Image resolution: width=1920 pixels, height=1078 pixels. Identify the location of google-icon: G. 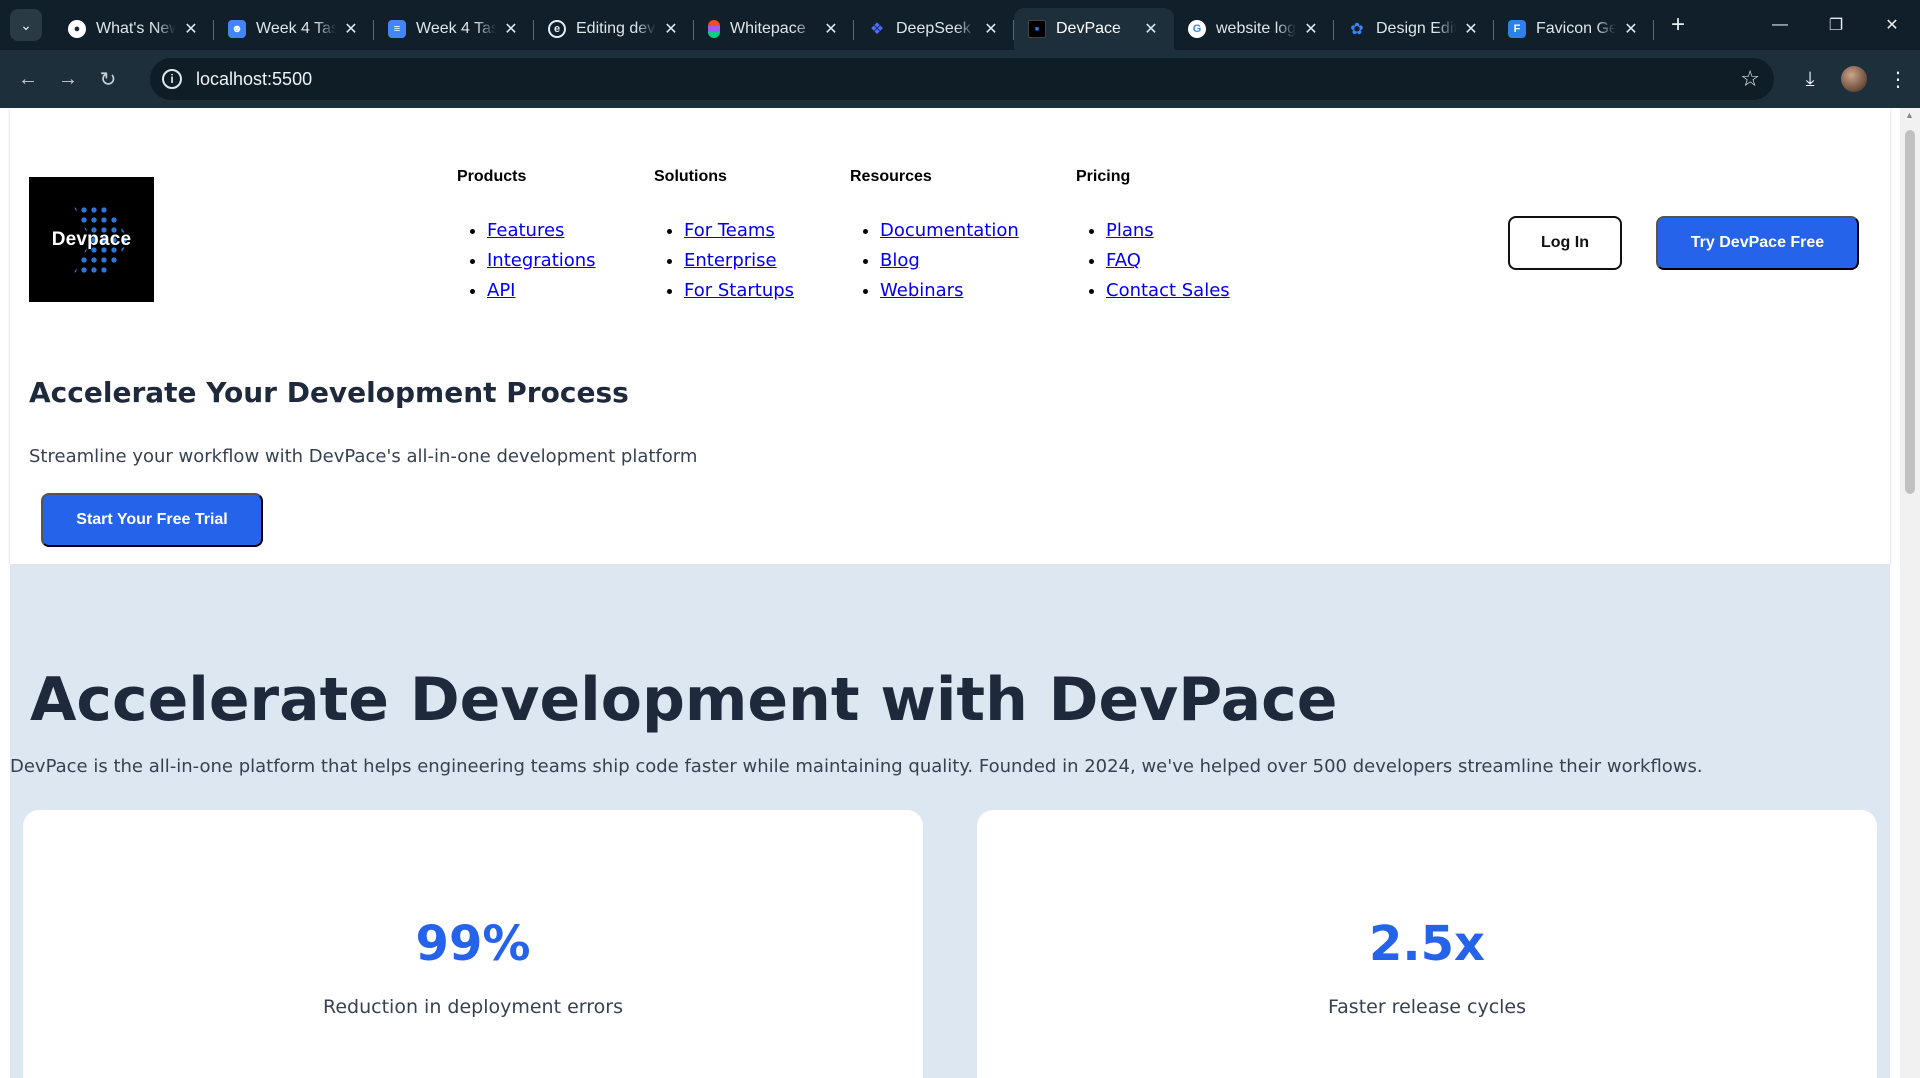
(1197, 29).